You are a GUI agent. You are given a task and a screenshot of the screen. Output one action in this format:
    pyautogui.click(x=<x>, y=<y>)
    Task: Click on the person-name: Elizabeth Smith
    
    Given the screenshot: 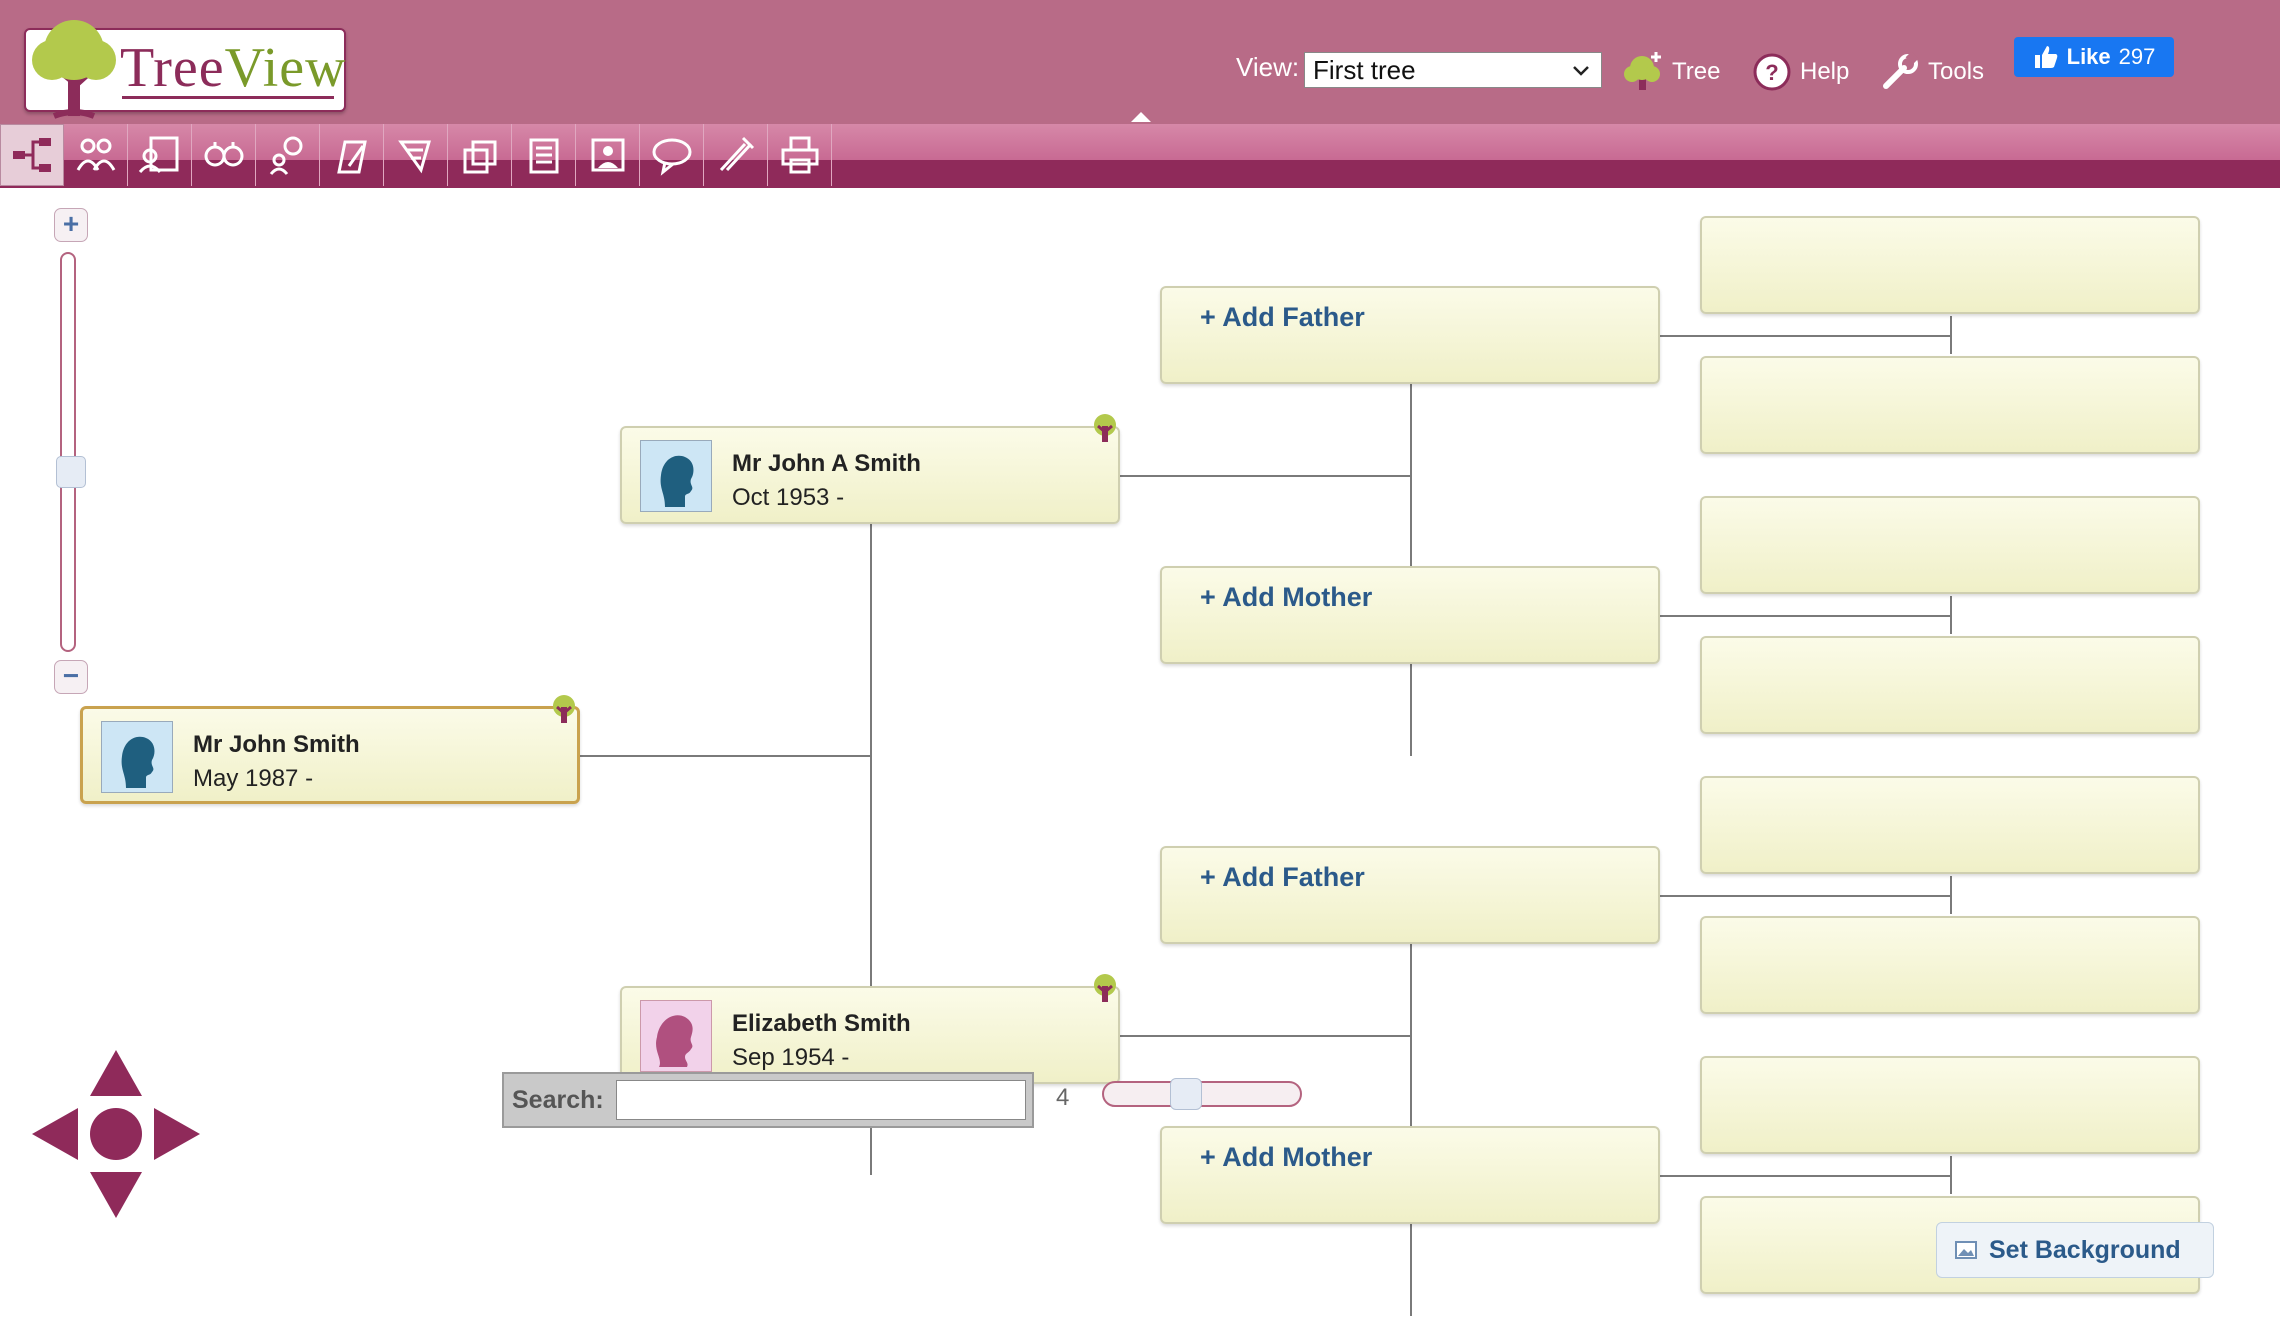 What is the action you would take?
    pyautogui.click(x=821, y=1023)
    